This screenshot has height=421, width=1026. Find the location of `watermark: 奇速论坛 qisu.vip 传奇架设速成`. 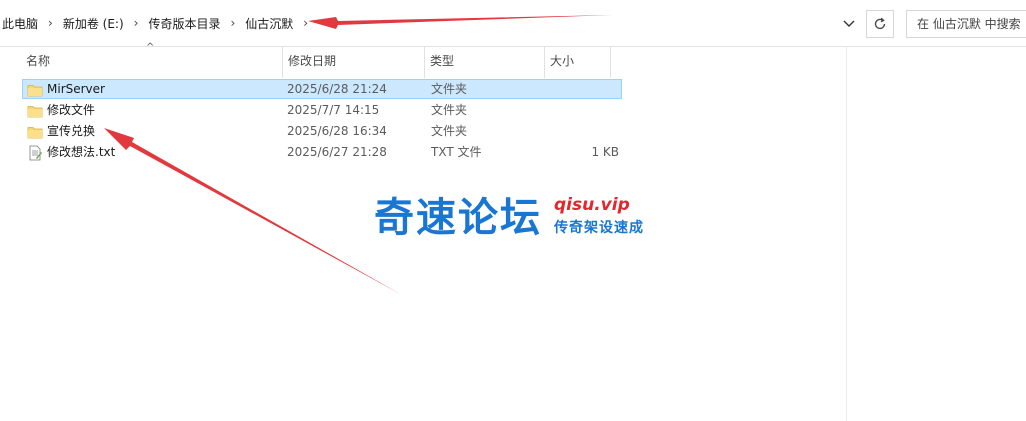

watermark: 奇速论坛 qisu.vip 传奇架设速成 is located at coordinates (519, 222).